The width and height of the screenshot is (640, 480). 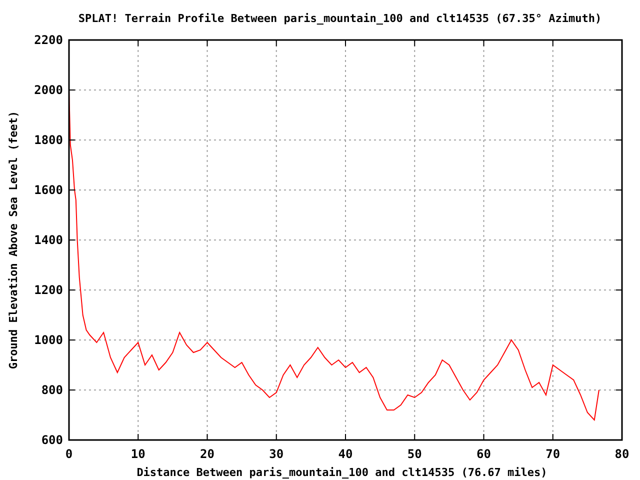 What do you see at coordinates (276, 454) in the screenshot?
I see `x-tick-label: 30` at bounding box center [276, 454].